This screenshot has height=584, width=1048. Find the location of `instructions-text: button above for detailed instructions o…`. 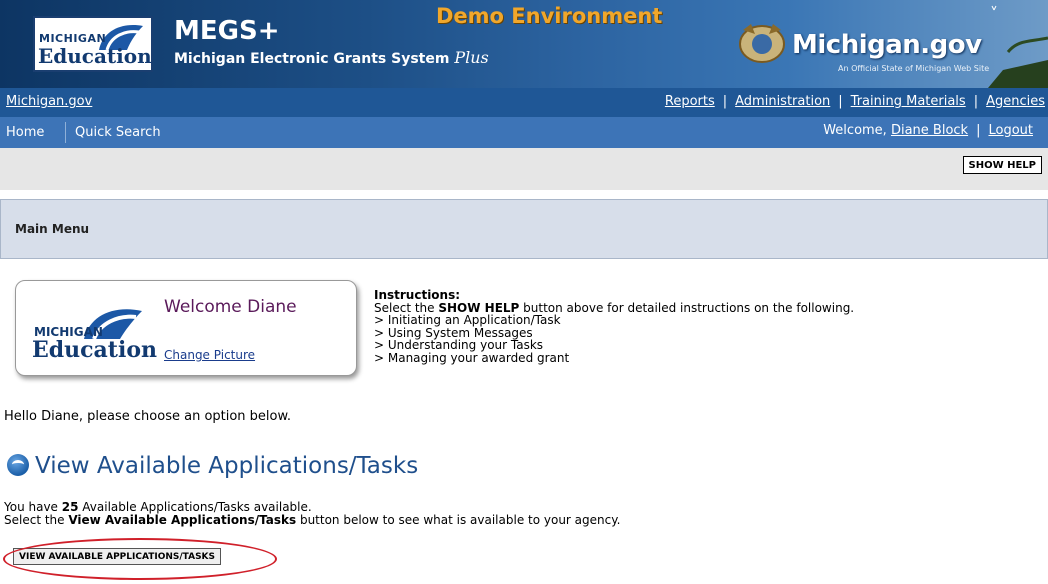

instructions-text: button above for detailed instructions o… is located at coordinates (687, 307).